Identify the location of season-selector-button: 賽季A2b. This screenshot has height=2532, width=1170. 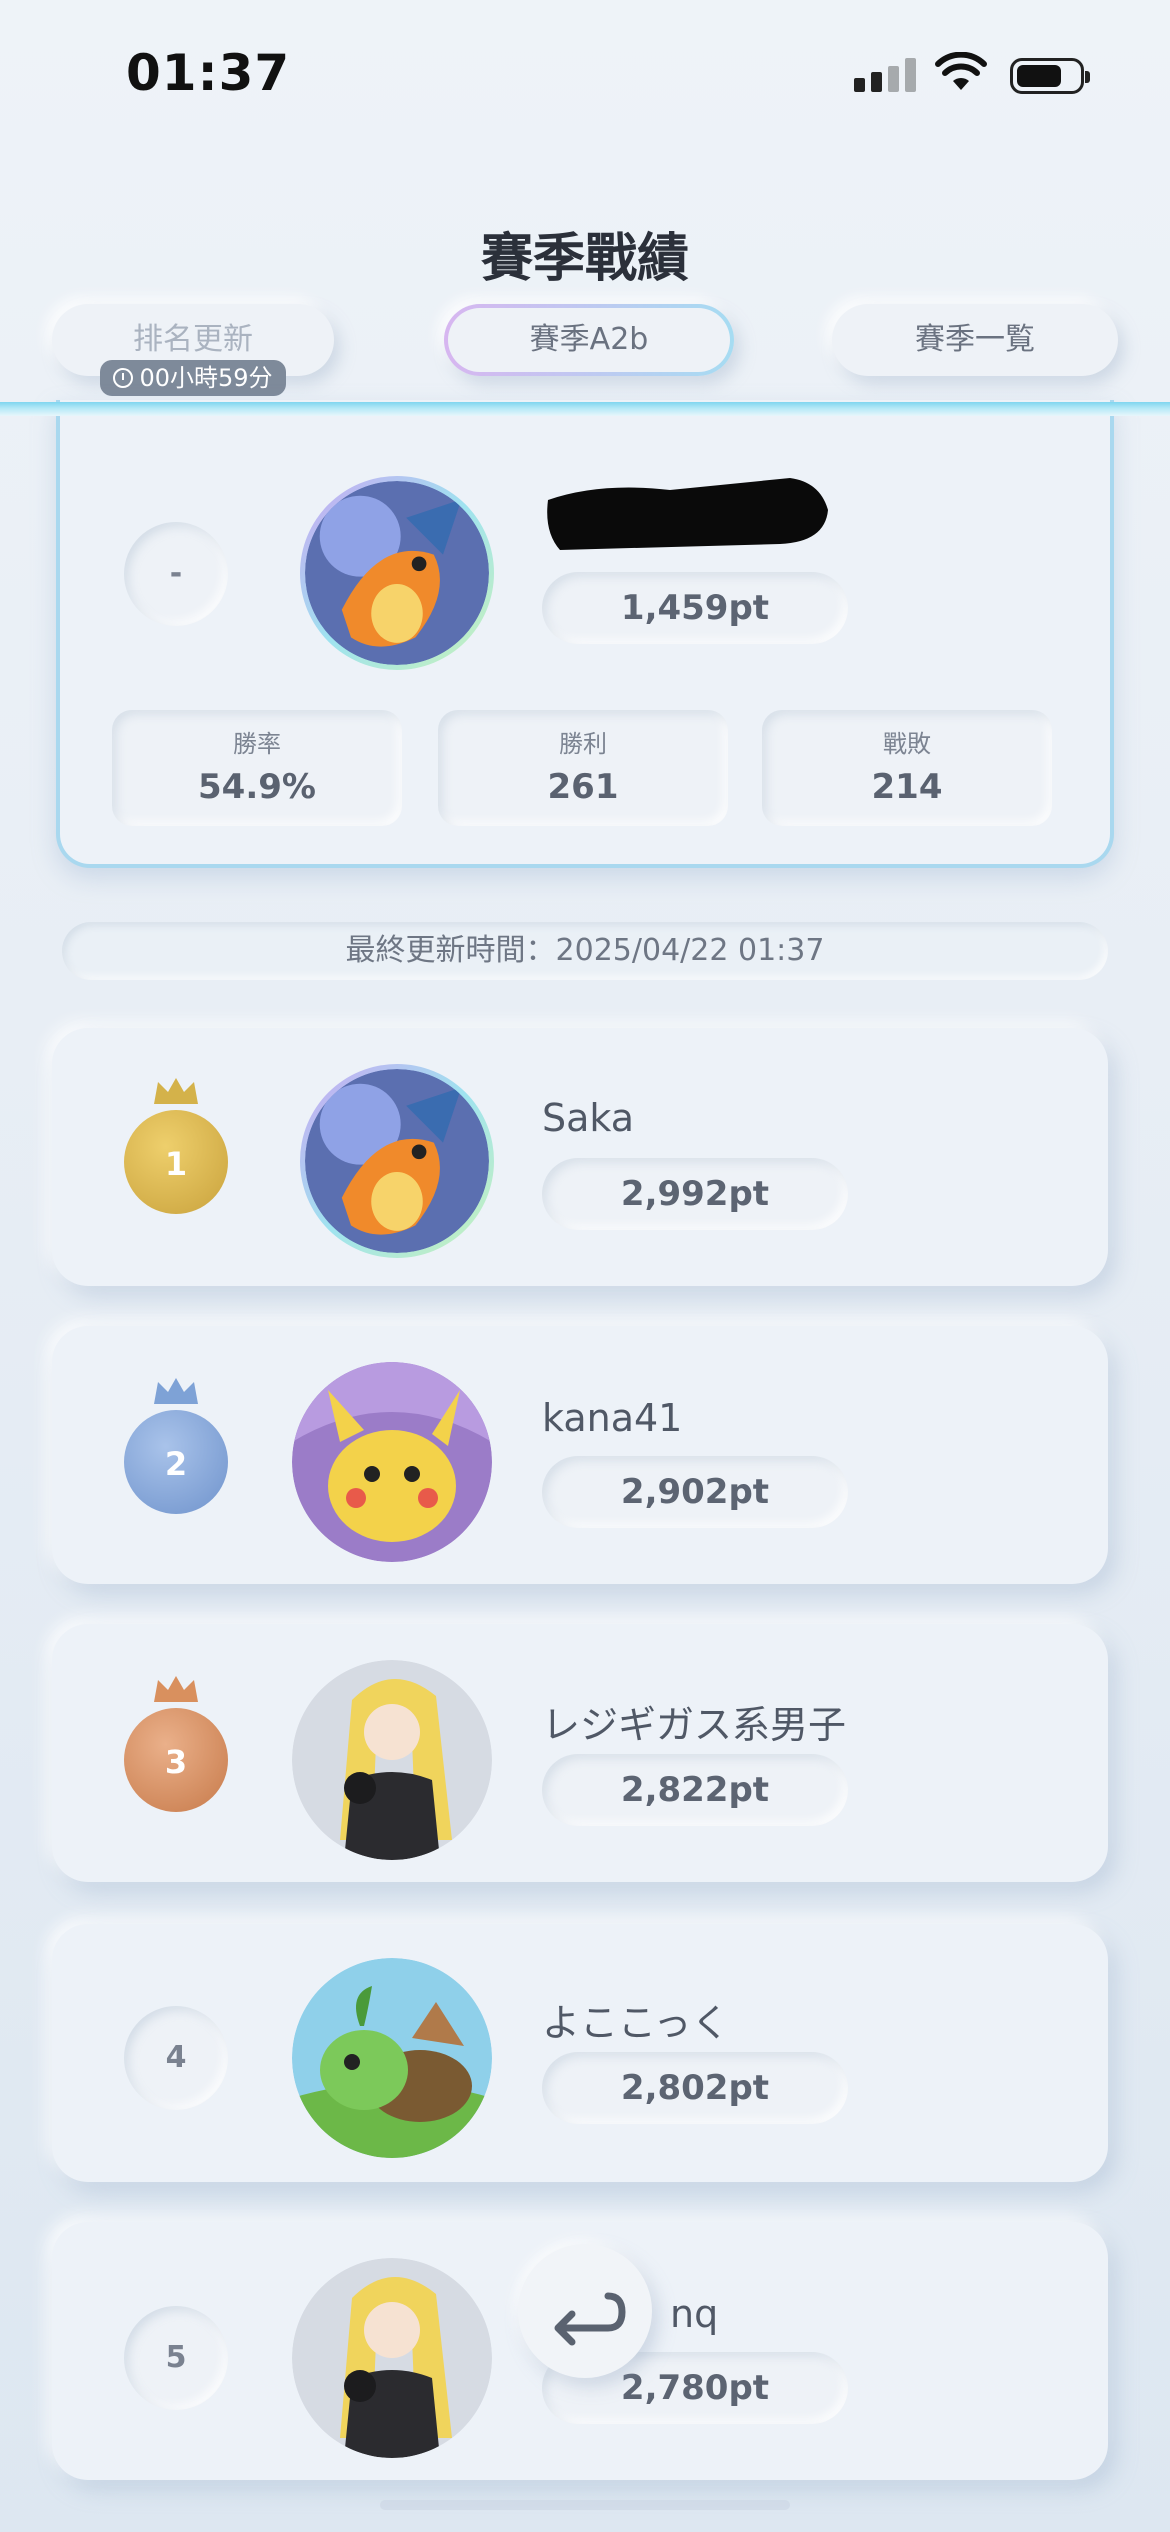
(589, 340).